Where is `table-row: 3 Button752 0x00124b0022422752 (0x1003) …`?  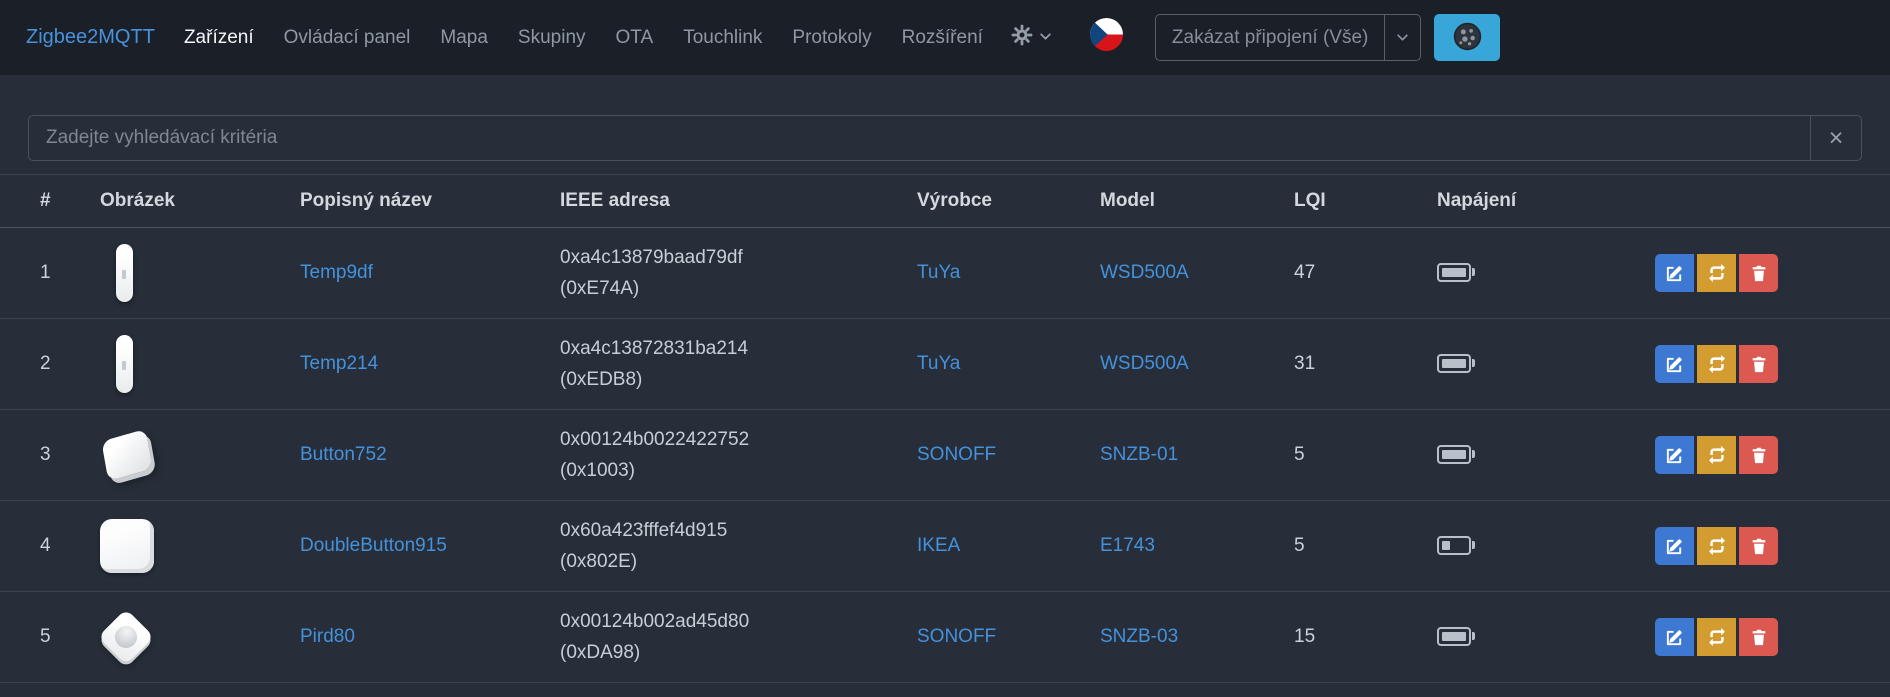 table-row: 3 Button752 0x00124b0022422752 (0x1003) … is located at coordinates (945, 455).